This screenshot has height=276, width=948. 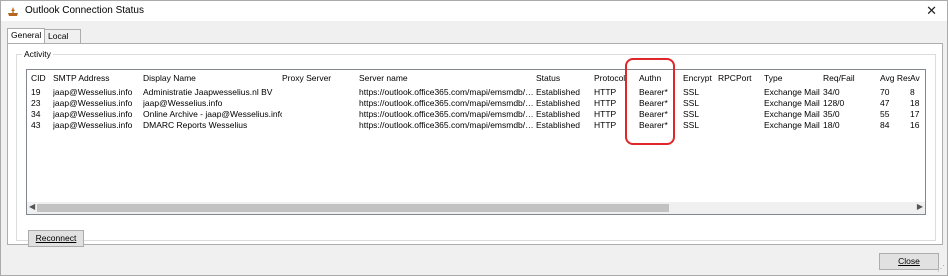 What do you see at coordinates (851, 79) in the screenshot?
I see `column-header-req-fail: Req/Fail` at bounding box center [851, 79].